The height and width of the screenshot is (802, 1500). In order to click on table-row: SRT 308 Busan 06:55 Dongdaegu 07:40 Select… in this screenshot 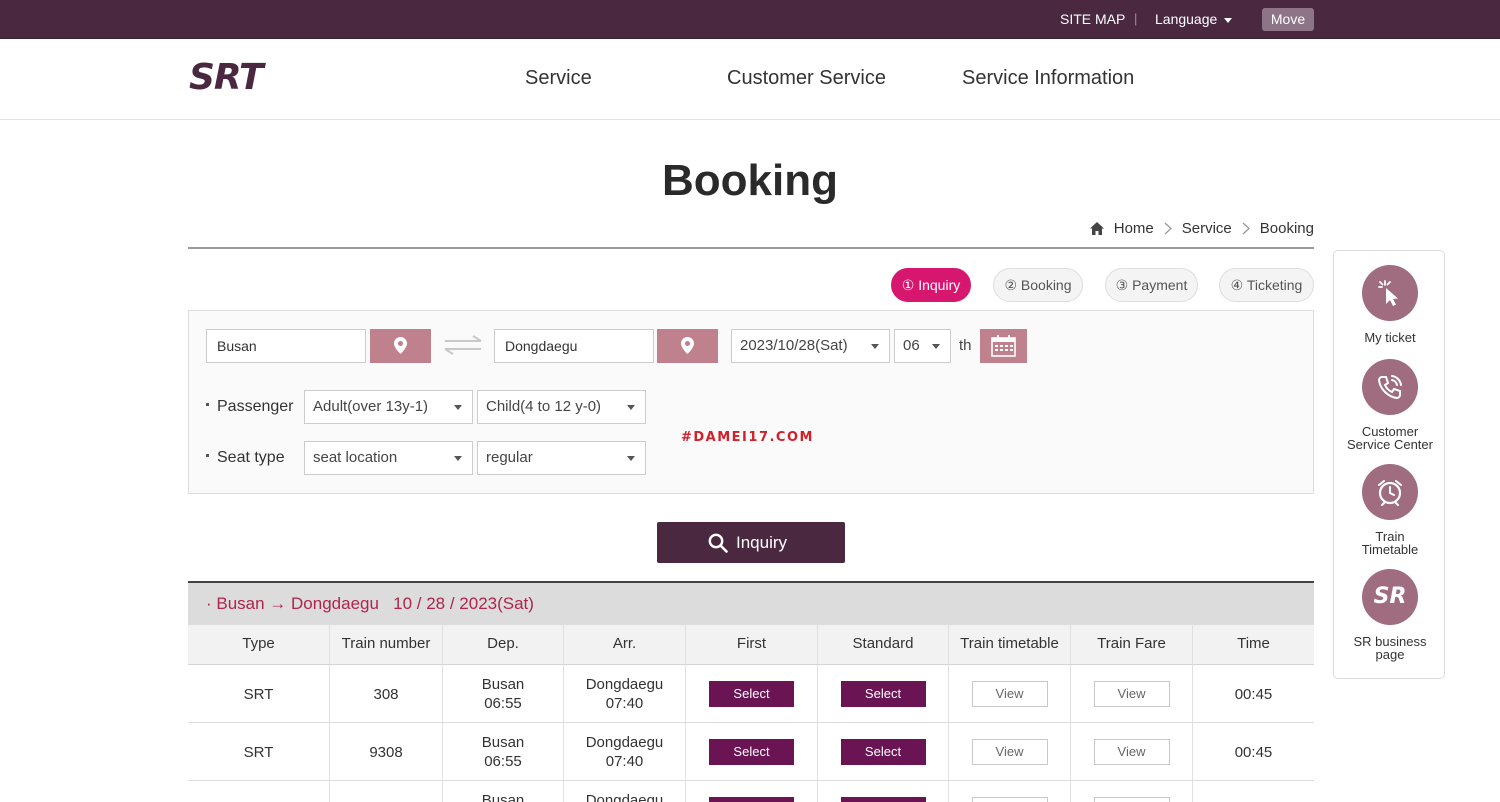, I will do `click(751, 694)`.